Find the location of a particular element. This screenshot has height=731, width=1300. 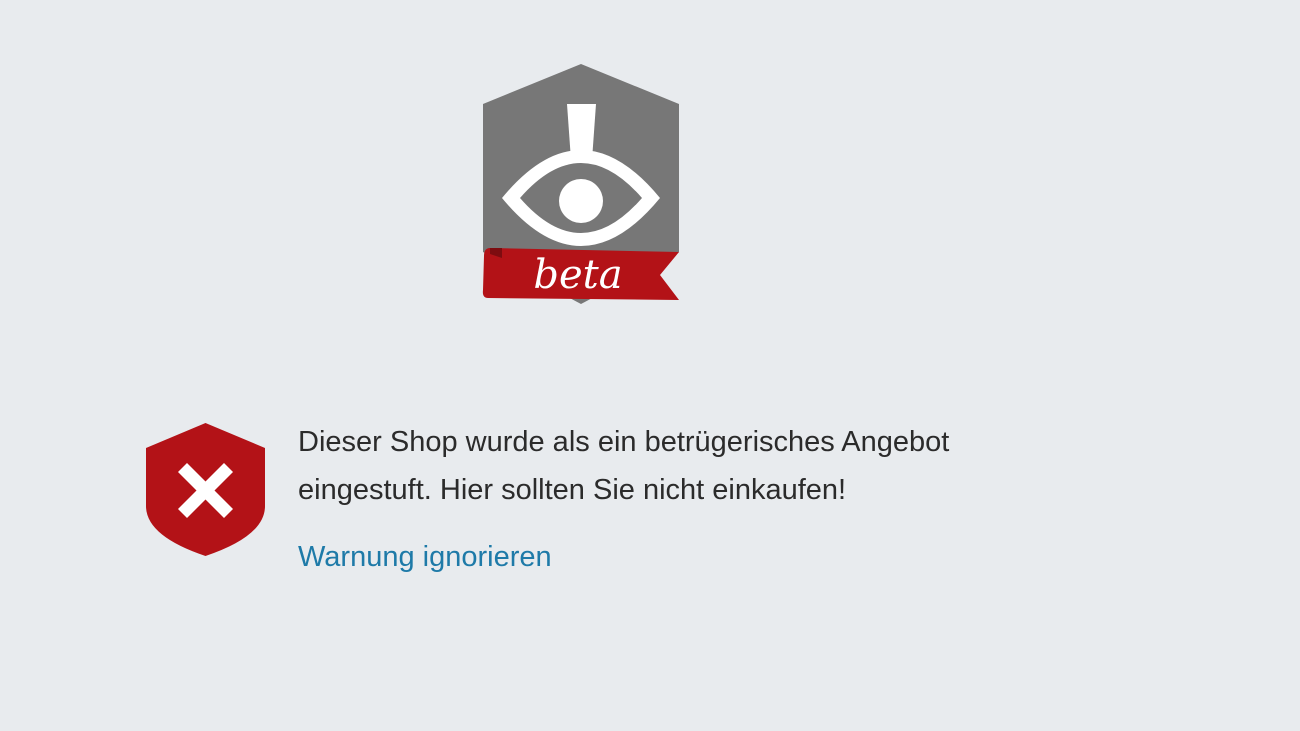

eye-warning-shield-icon: beta is located at coordinates (580, 184).